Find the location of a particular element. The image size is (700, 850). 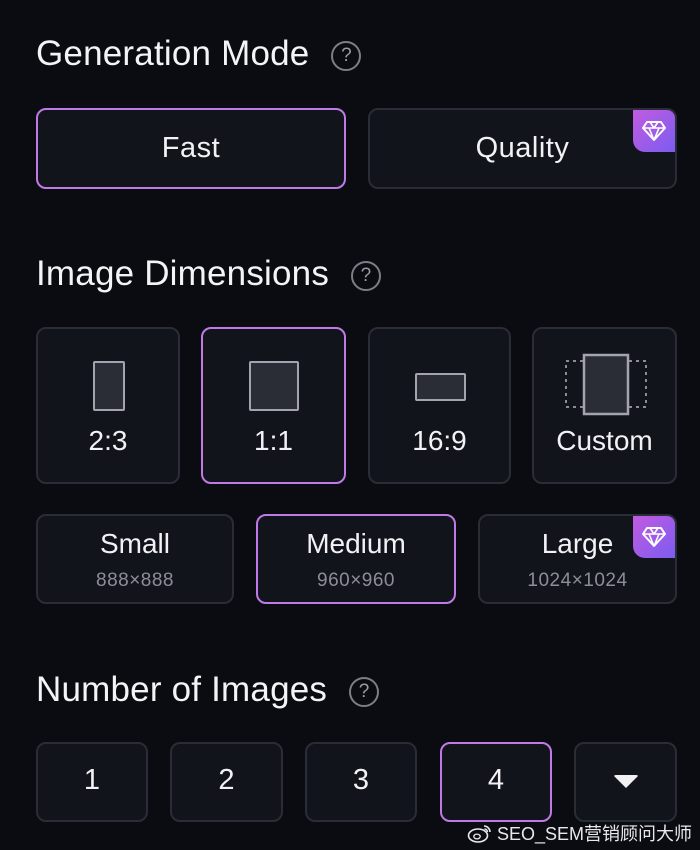

image-count-4-label: 4 is located at coordinates (496, 780).